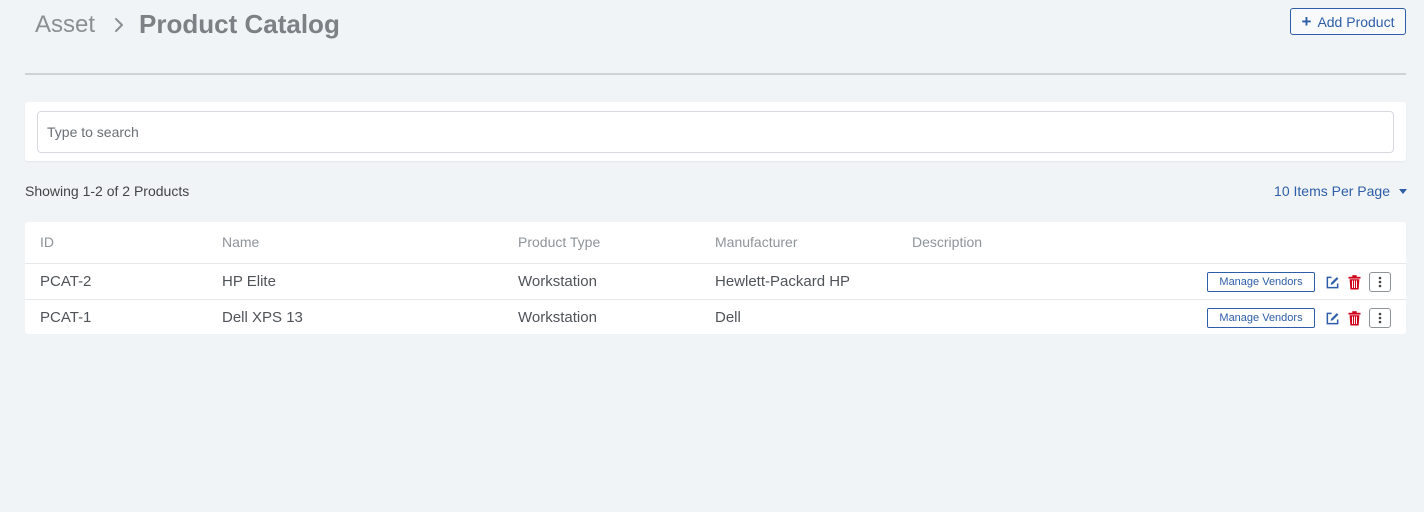 The height and width of the screenshot is (512, 1424). What do you see at coordinates (66, 281) in the screenshot?
I see `cell-id: PCAT-2` at bounding box center [66, 281].